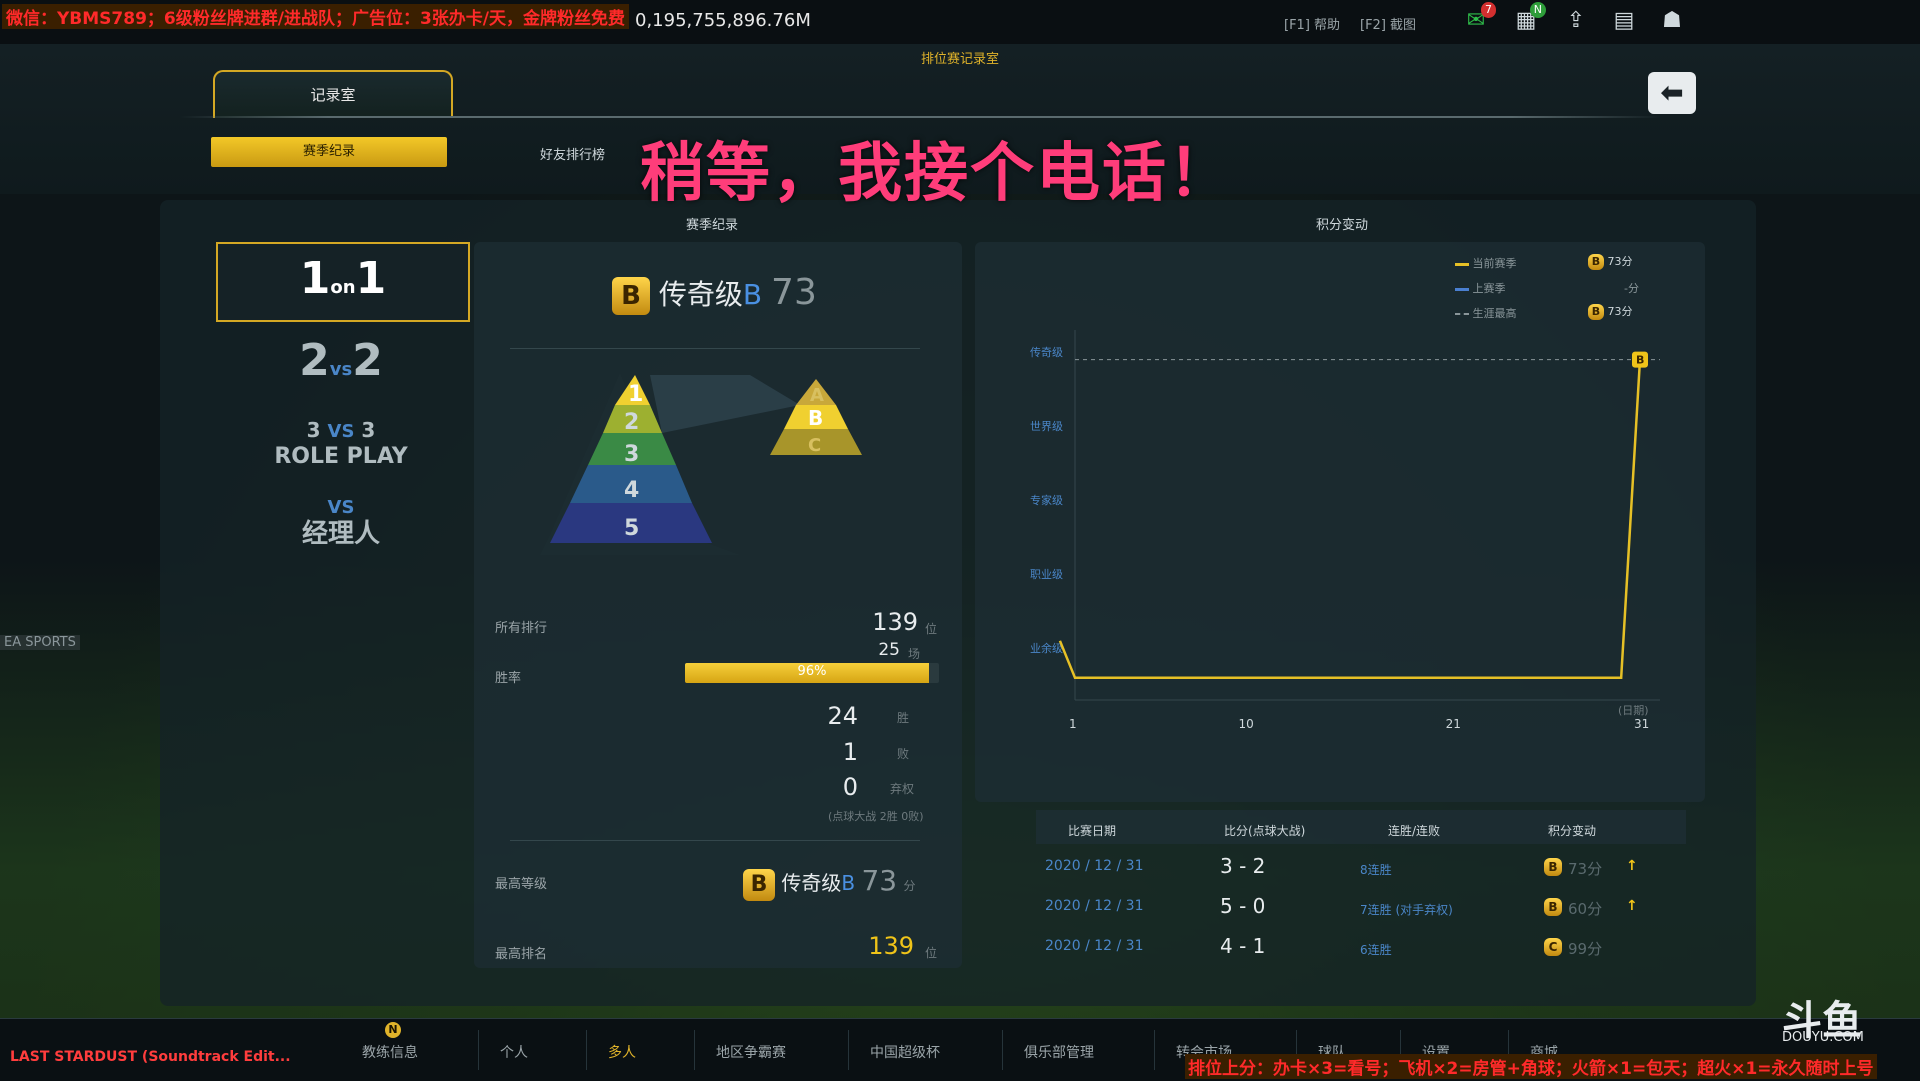  What do you see at coordinates (1537, 10) in the screenshot?
I see `new-badge: N` at bounding box center [1537, 10].